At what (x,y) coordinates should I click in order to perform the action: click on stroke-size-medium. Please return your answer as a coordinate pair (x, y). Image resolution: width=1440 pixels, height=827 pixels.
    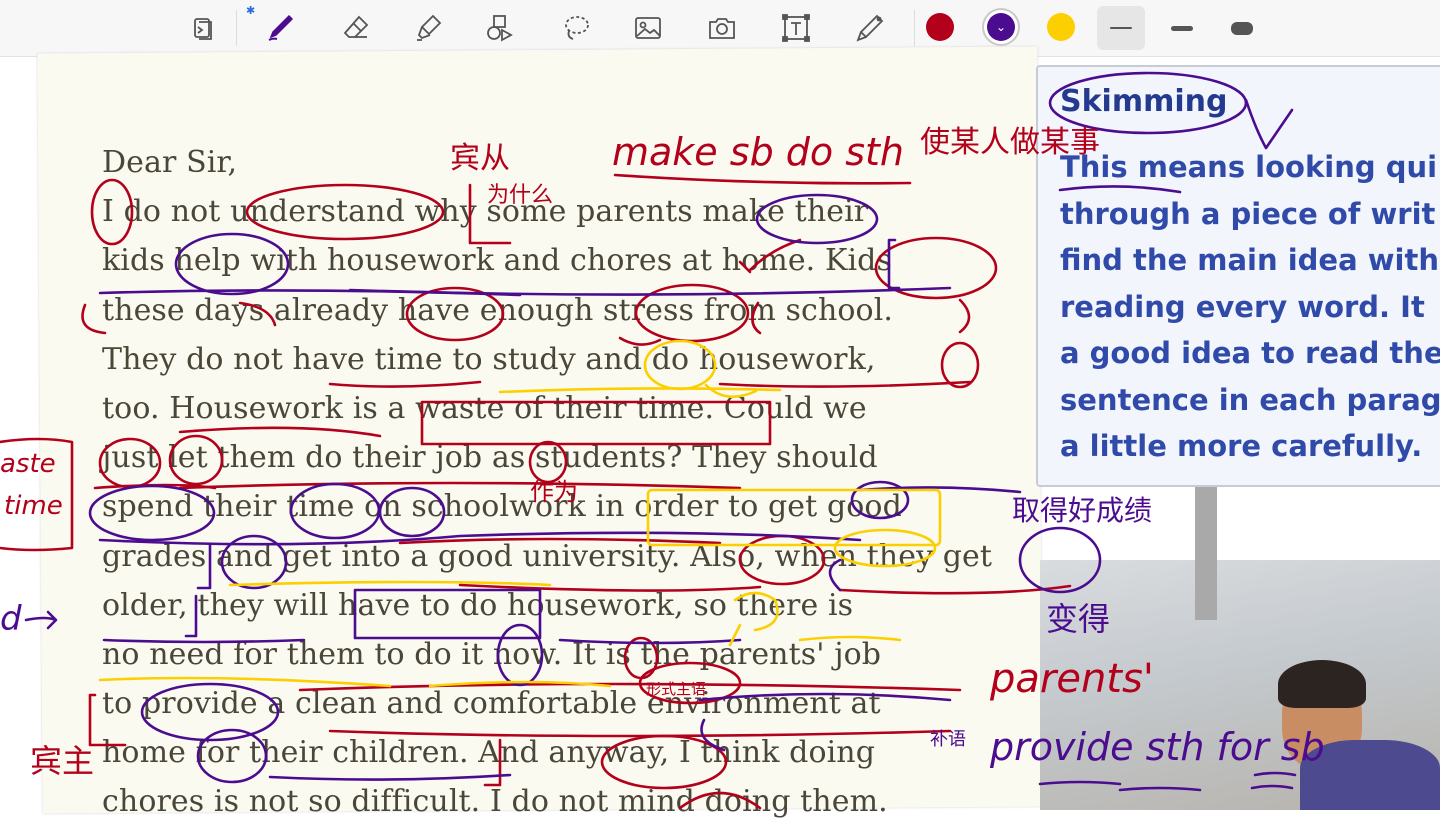
    Looking at the image, I should click on (1182, 28).